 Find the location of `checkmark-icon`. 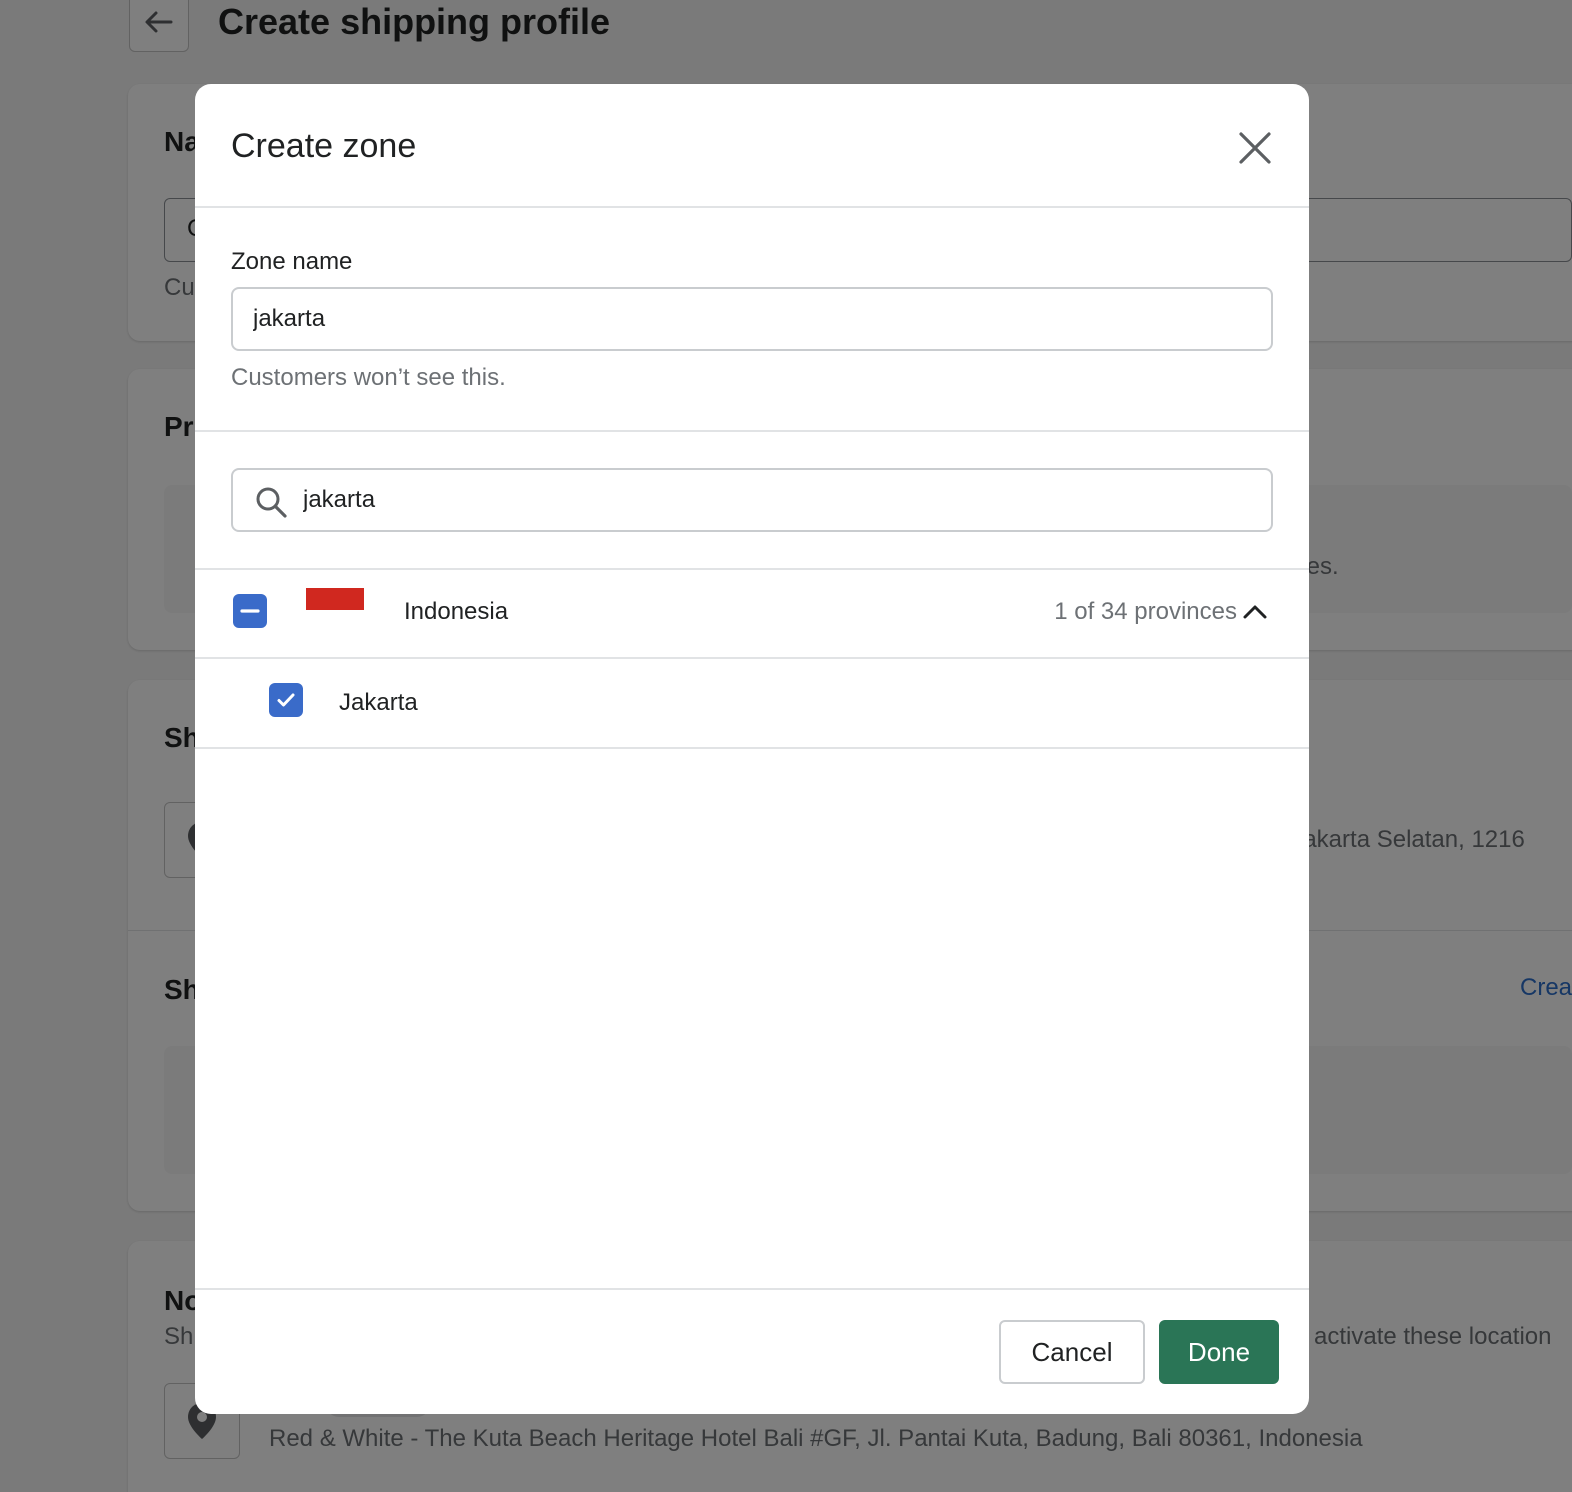

checkmark-icon is located at coordinates (286, 700).